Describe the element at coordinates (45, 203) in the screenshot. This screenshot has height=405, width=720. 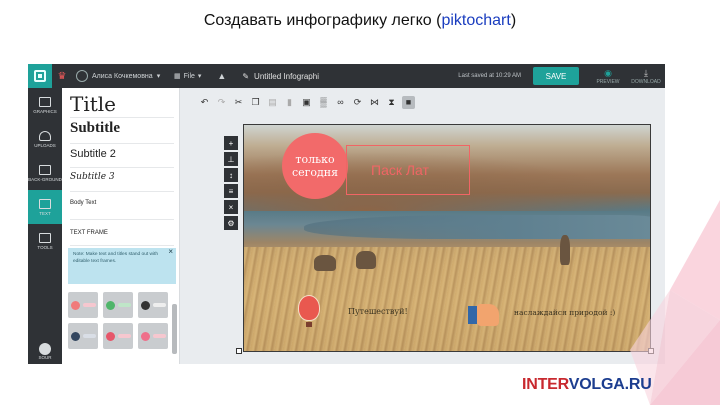
I see `text-icon` at that location.